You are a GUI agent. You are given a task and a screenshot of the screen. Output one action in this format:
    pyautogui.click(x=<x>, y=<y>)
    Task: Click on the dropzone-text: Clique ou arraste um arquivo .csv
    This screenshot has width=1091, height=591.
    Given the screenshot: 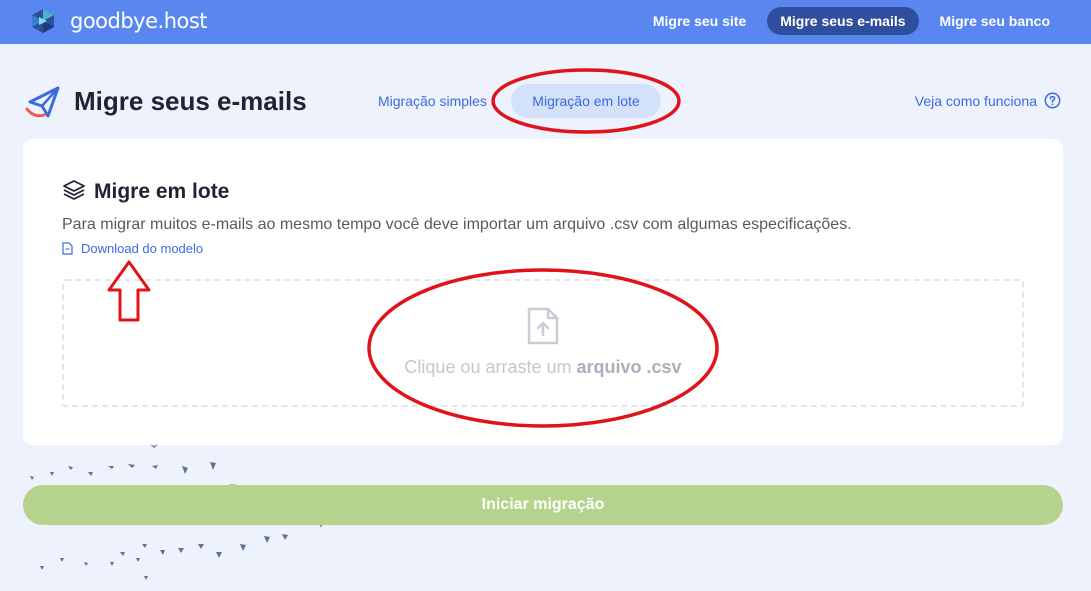 What is the action you would take?
    pyautogui.click(x=543, y=367)
    